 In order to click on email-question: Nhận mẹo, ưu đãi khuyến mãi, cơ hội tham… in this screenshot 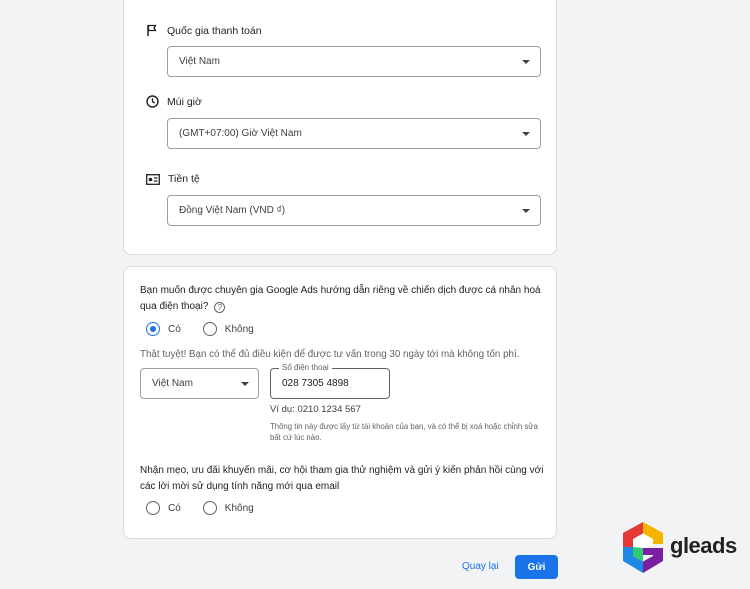, I will do `click(342, 478)`.